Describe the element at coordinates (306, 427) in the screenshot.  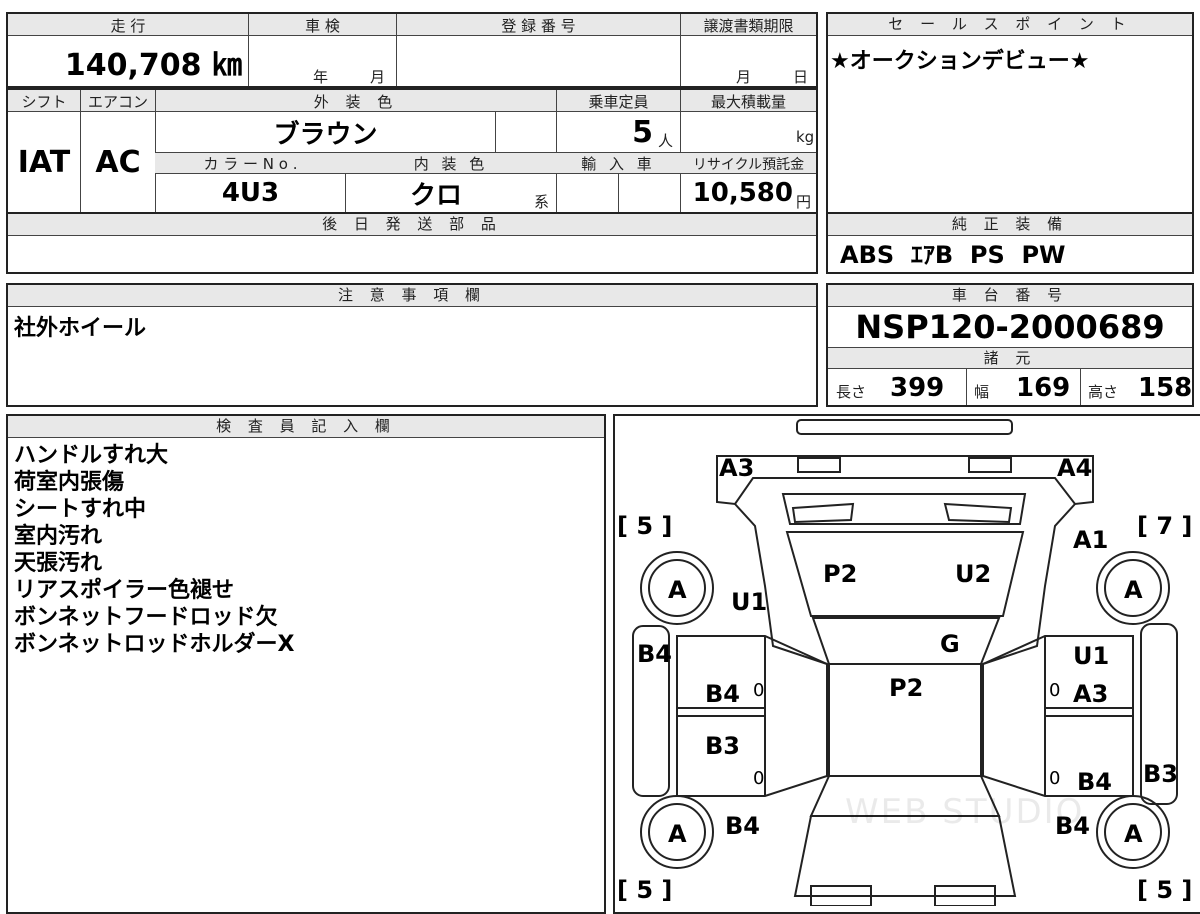
I see `inspector-label: 検 査 員 記 入 欄` at that location.